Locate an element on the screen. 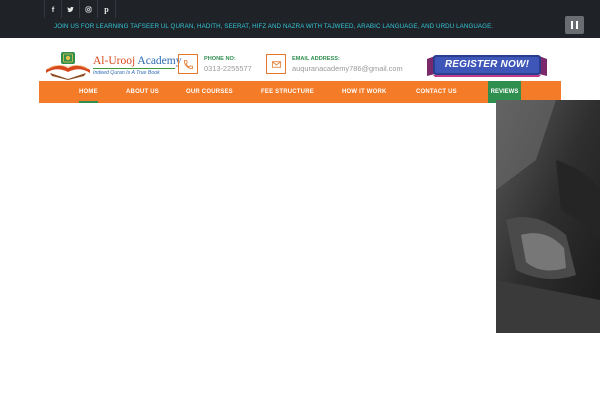 This screenshot has height=400, width=600. quran-book-icon is located at coordinates (68, 66).